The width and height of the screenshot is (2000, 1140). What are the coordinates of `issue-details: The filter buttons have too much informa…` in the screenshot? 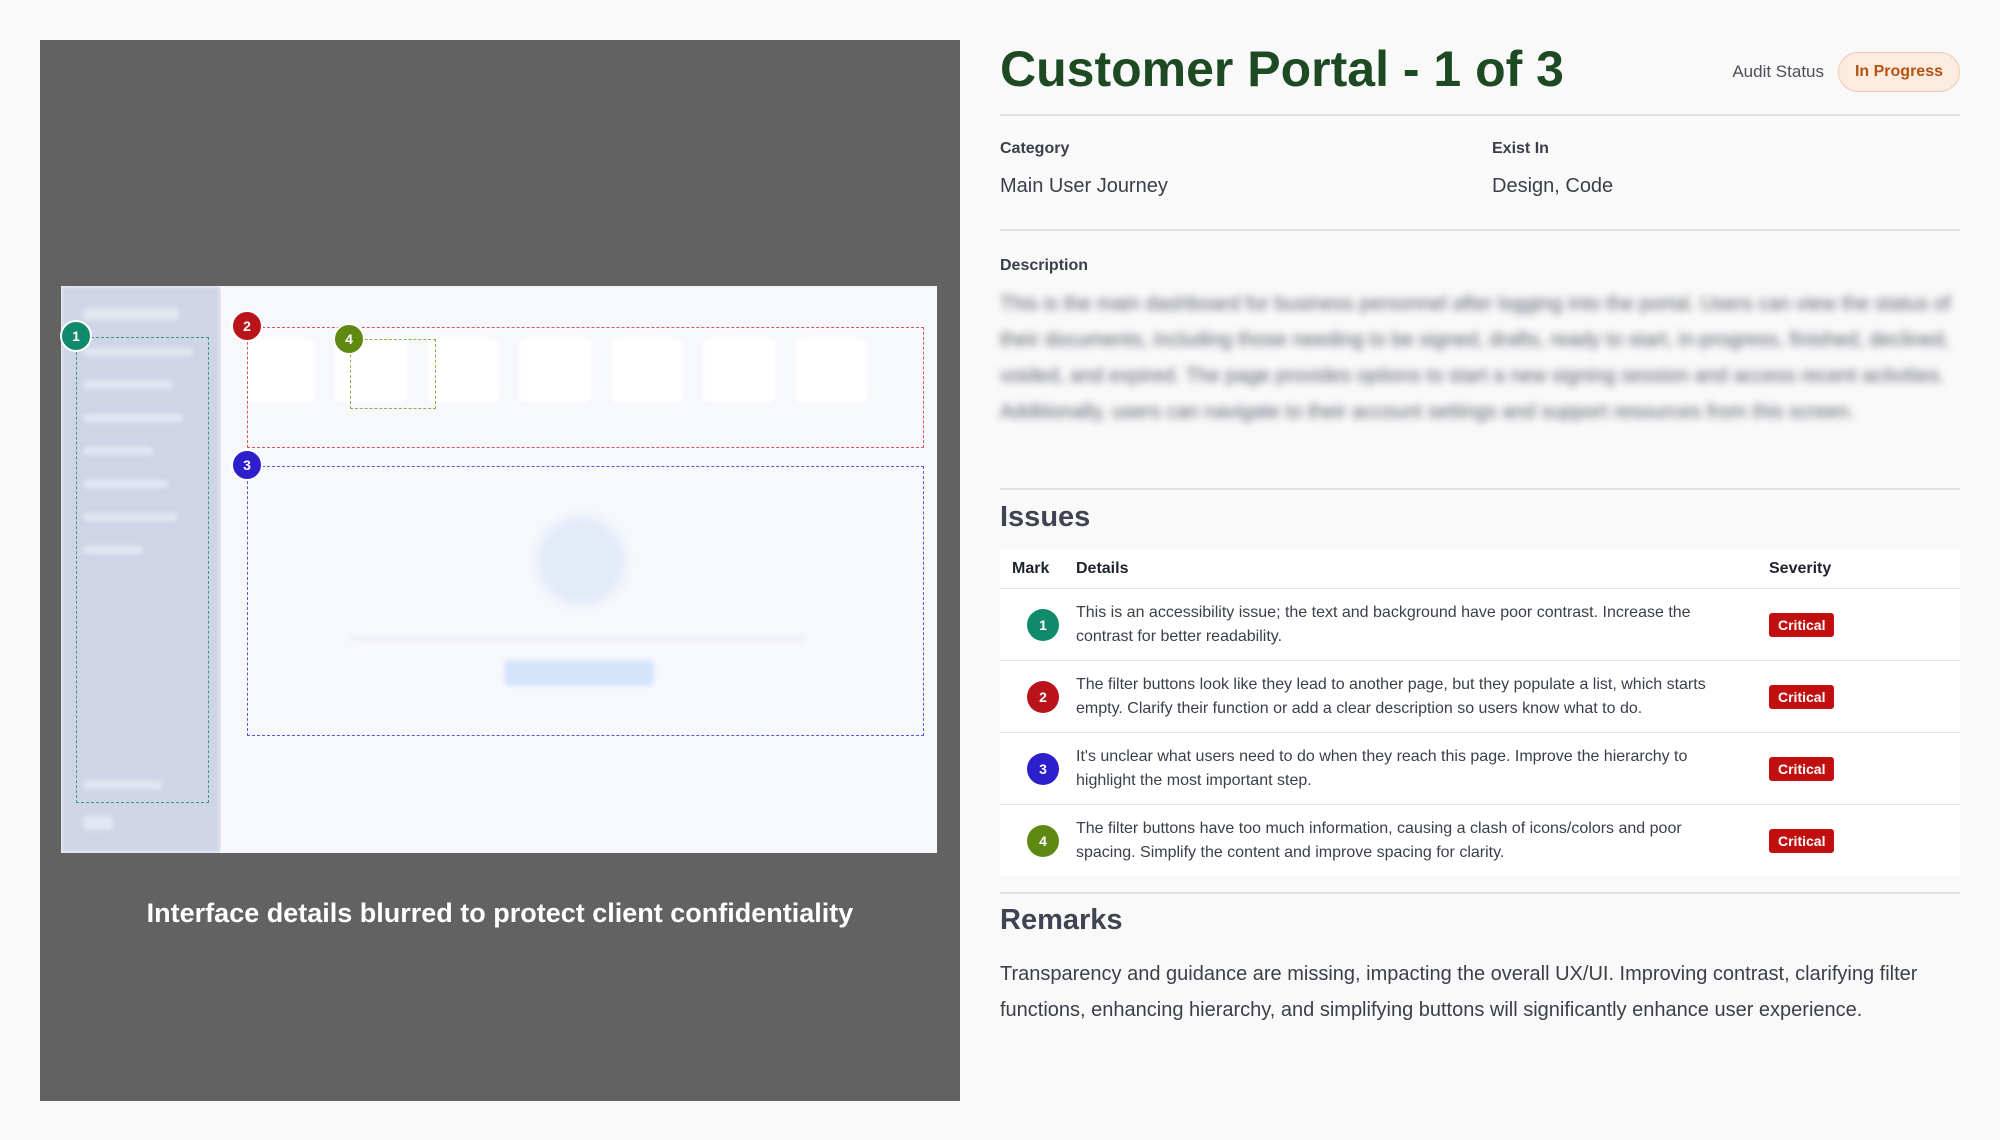 It's located at (1410, 840).